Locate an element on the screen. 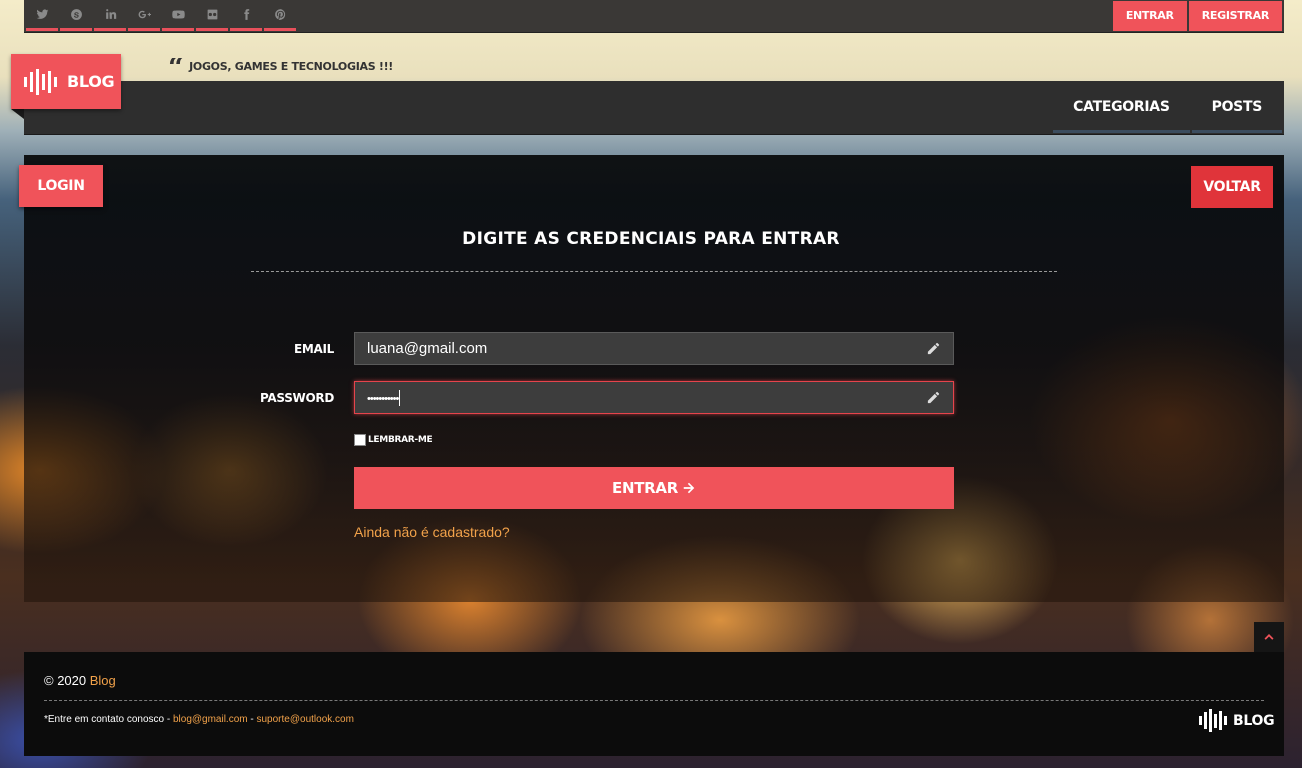 Image resolution: width=1302 pixels, height=768 pixels. email-field: luana@gmail.com is located at coordinates (654, 348).